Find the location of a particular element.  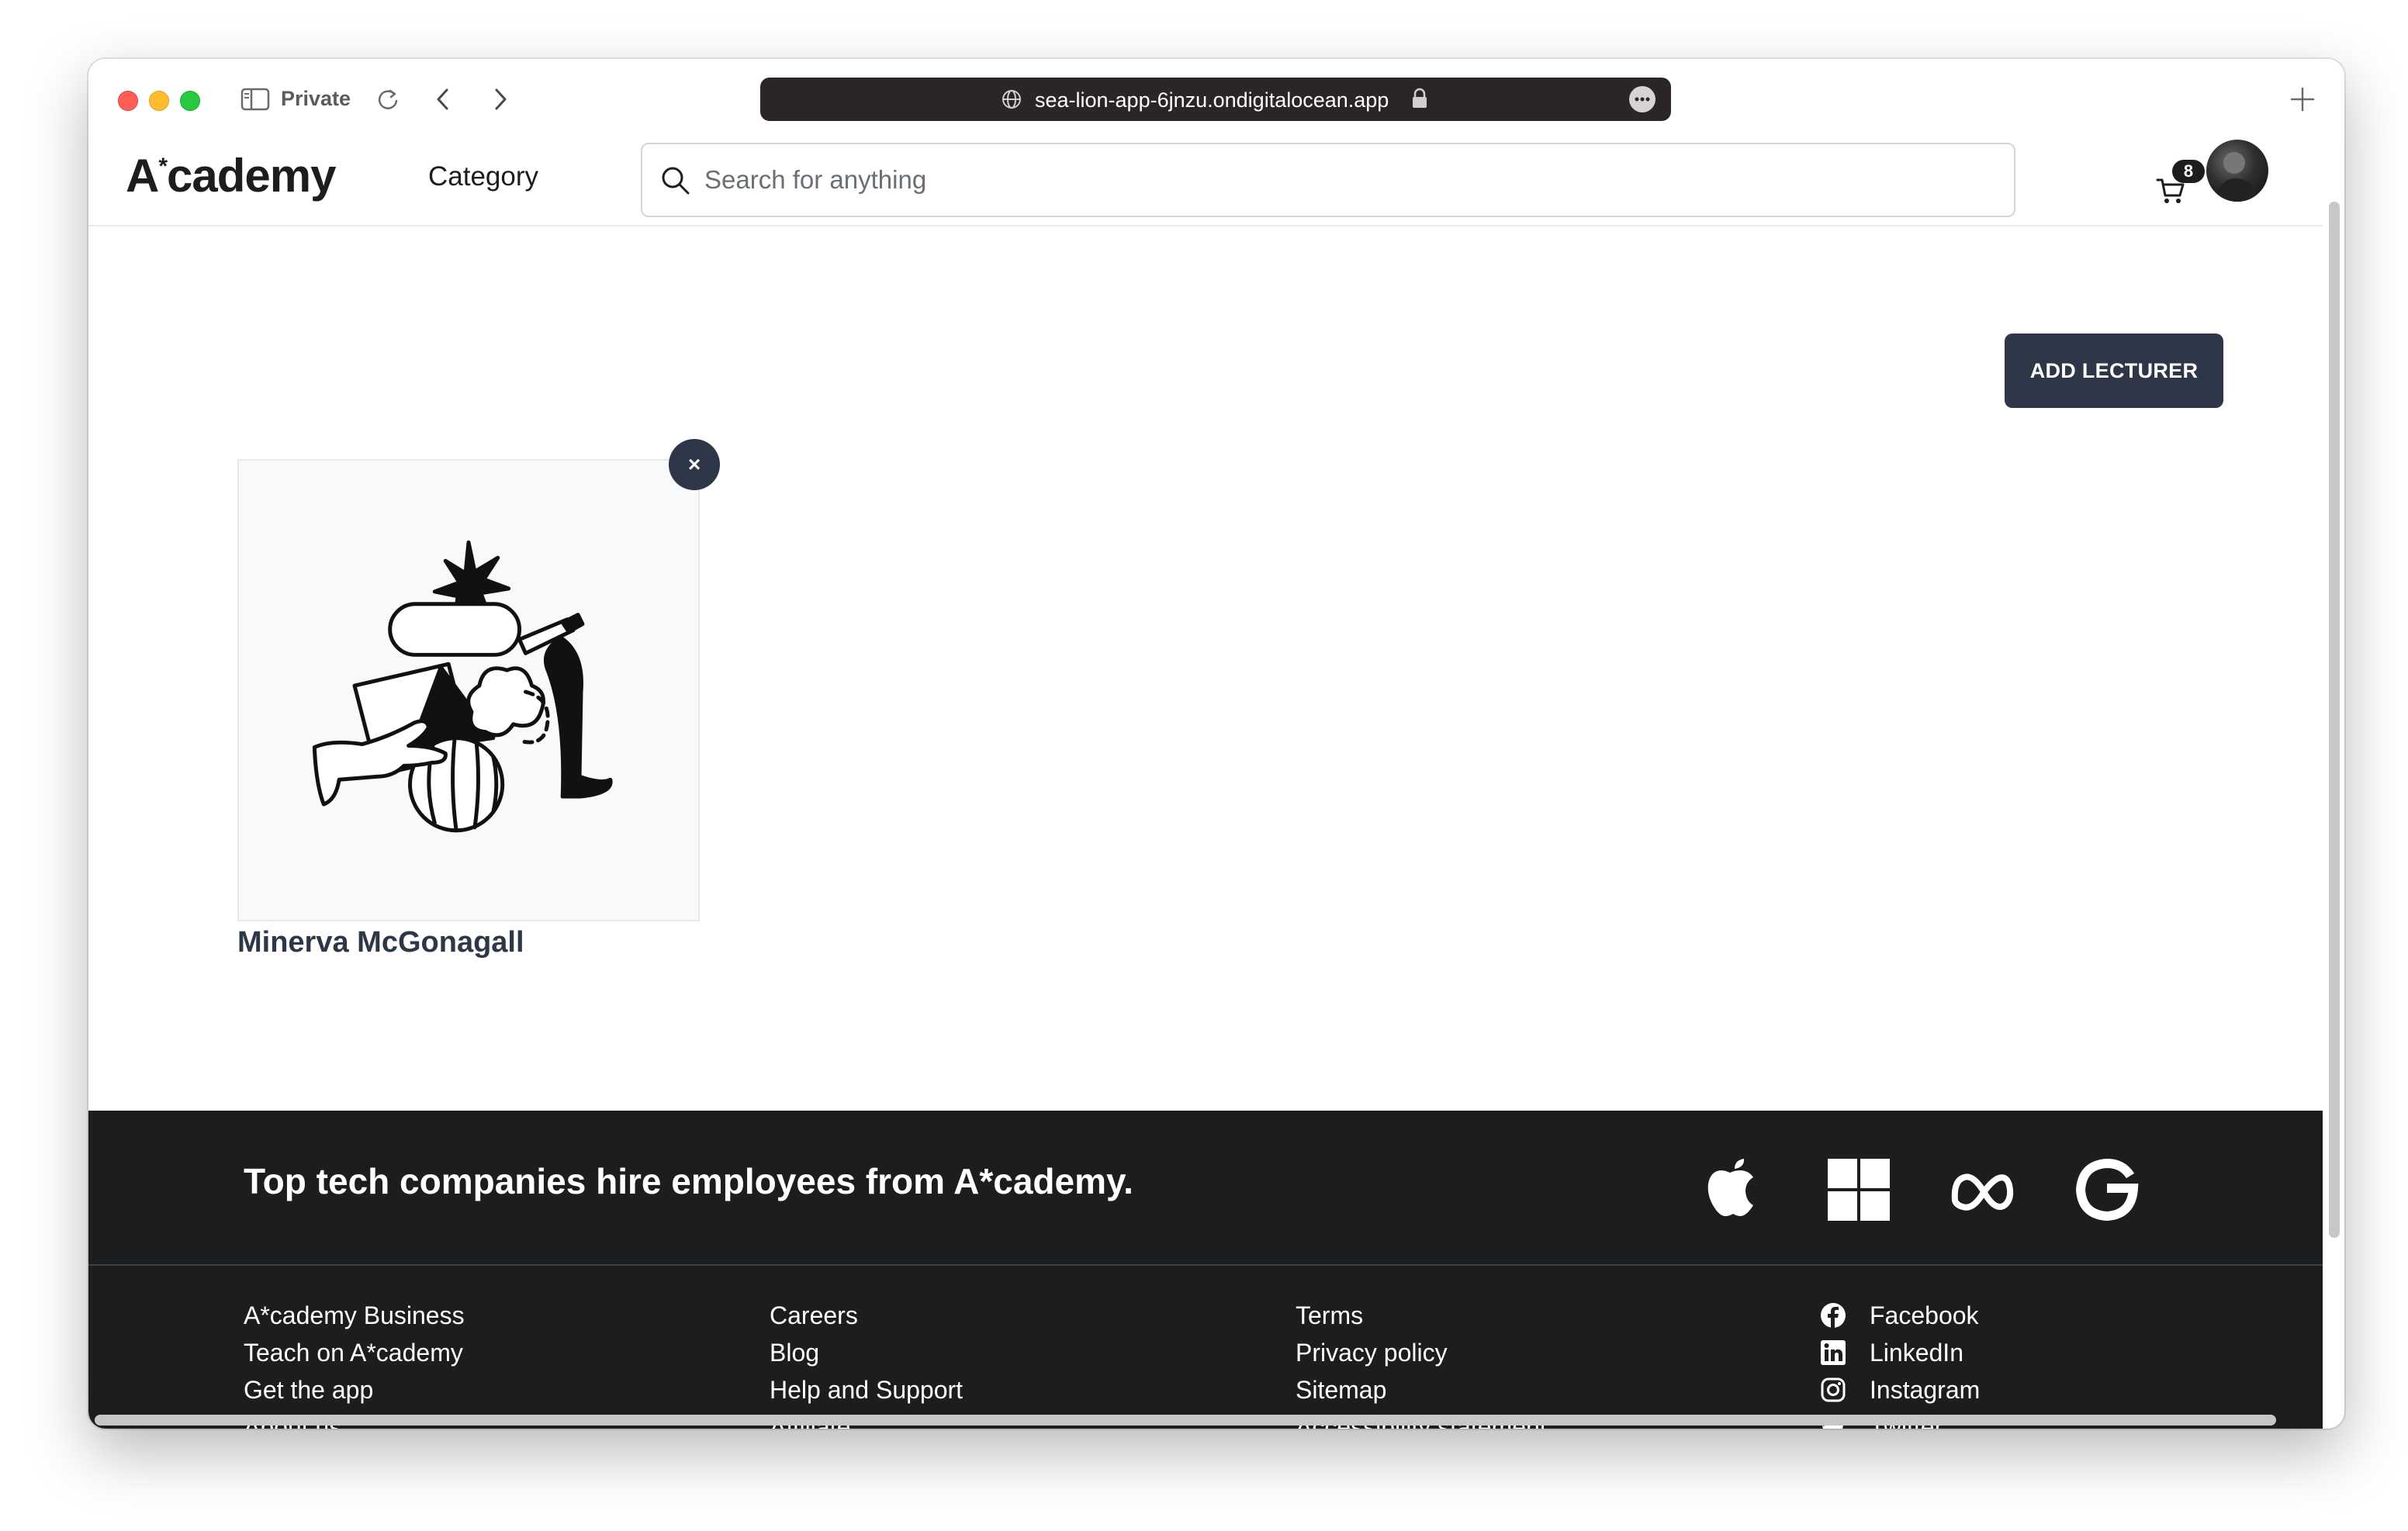

category-menu-link: Category is located at coordinates (483, 176).